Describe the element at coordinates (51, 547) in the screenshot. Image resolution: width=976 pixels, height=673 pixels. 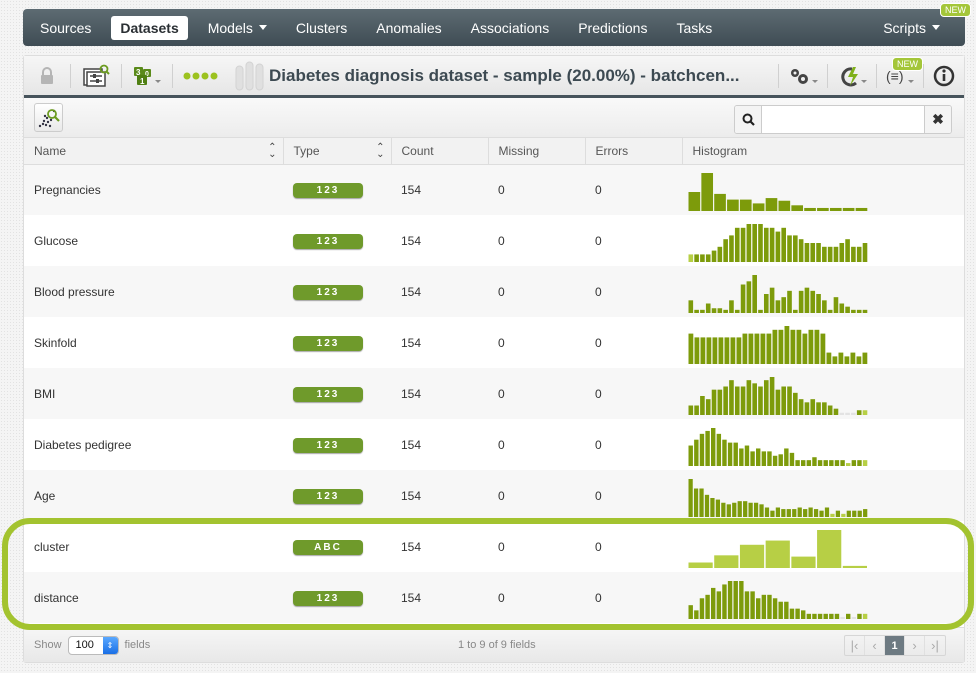
I see `field-name: cluster` at that location.